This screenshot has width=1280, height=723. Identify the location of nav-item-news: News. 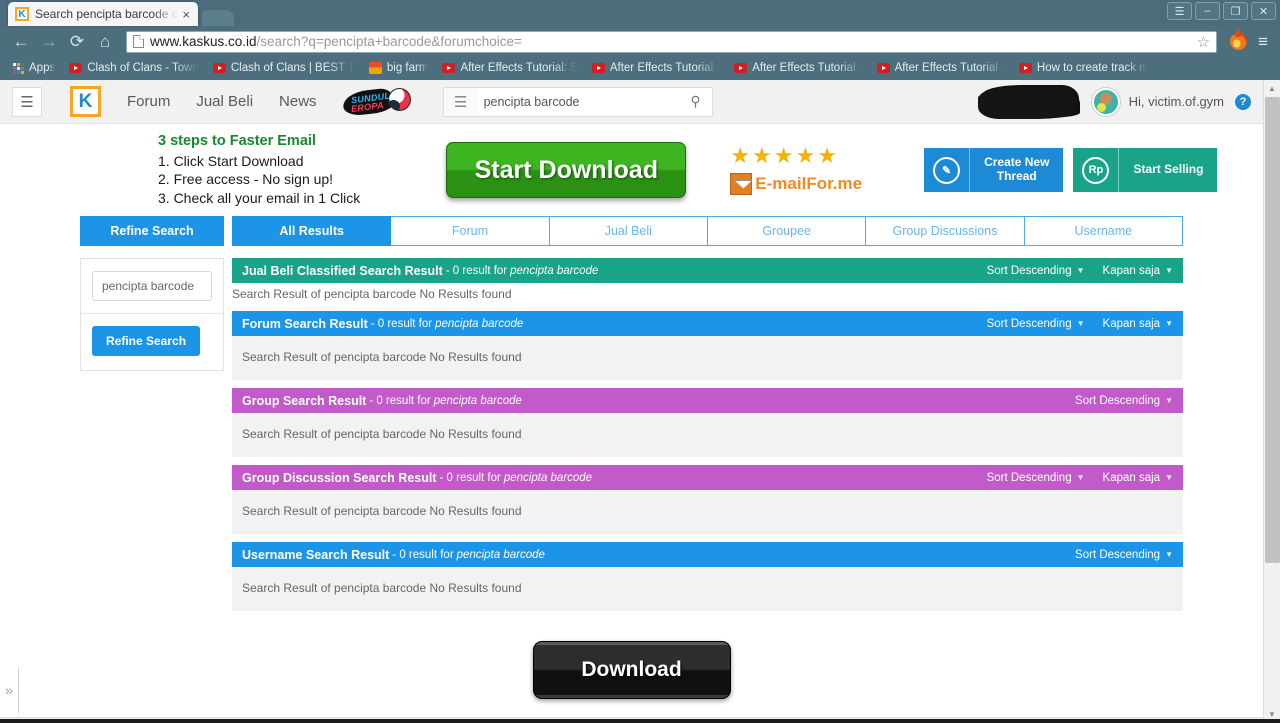
(298, 101).